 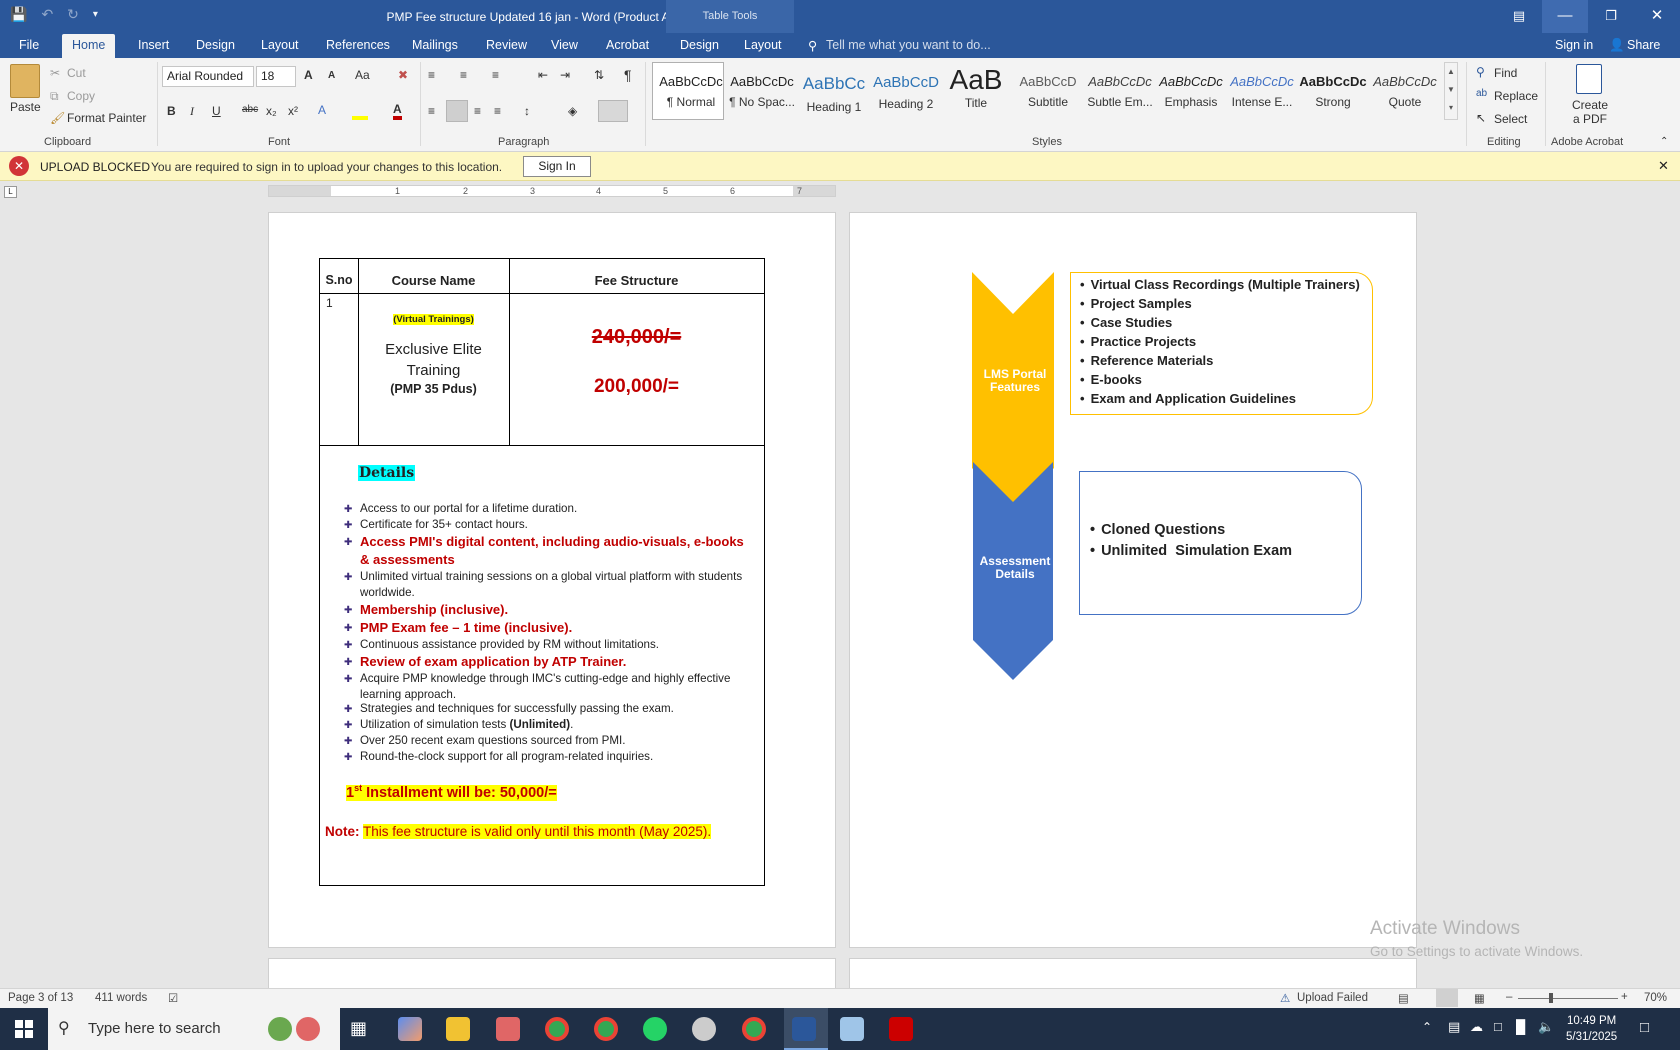 What do you see at coordinates (276, 76) in the screenshot?
I see `font-size-select: 18` at bounding box center [276, 76].